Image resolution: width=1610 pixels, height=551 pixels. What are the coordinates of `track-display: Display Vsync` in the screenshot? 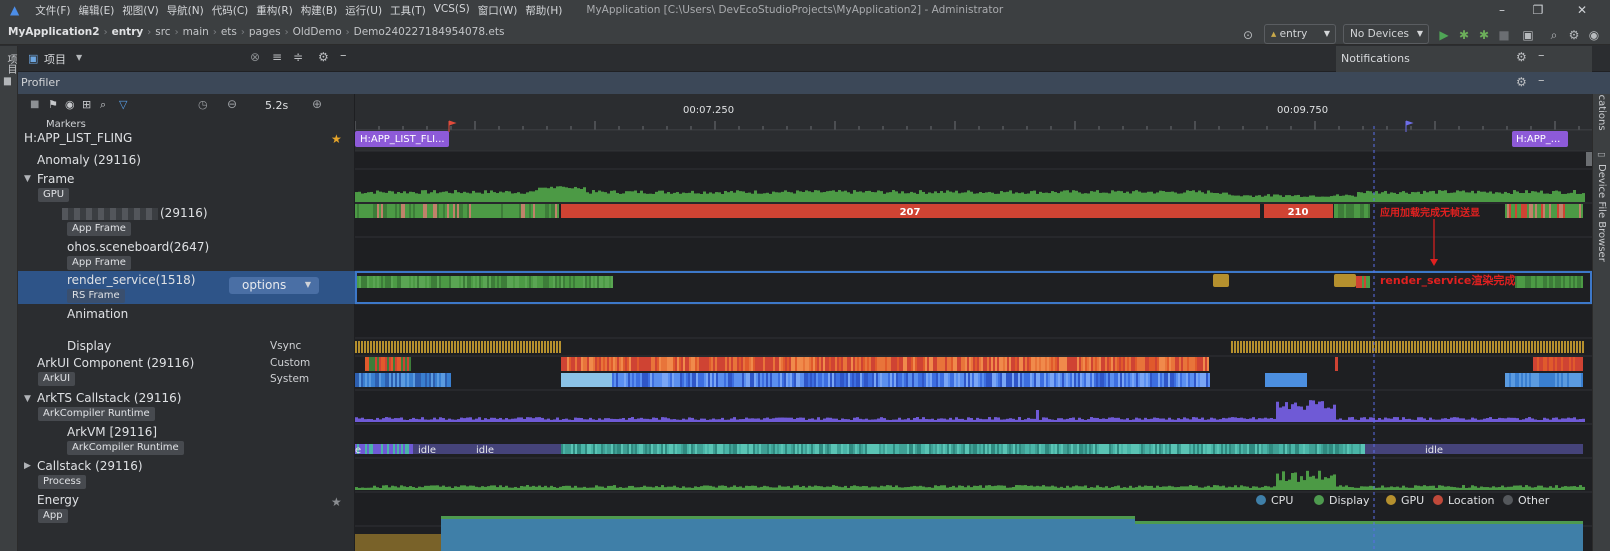 It's located at (186, 346).